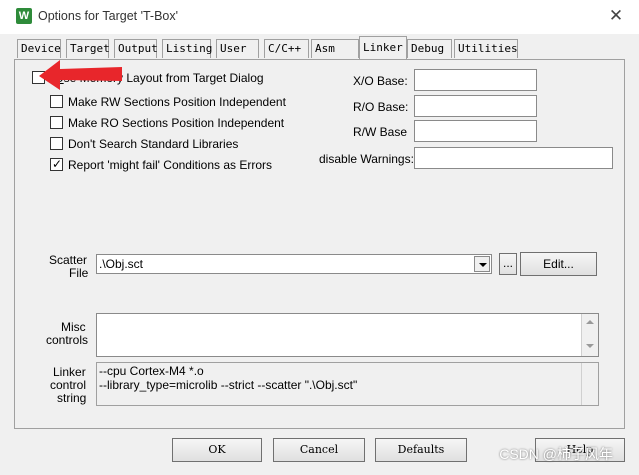 This screenshot has width=639, height=475. What do you see at coordinates (151, 371) in the screenshot?
I see `control-string-line1: --cpu Cortex-M4 *.o` at bounding box center [151, 371].